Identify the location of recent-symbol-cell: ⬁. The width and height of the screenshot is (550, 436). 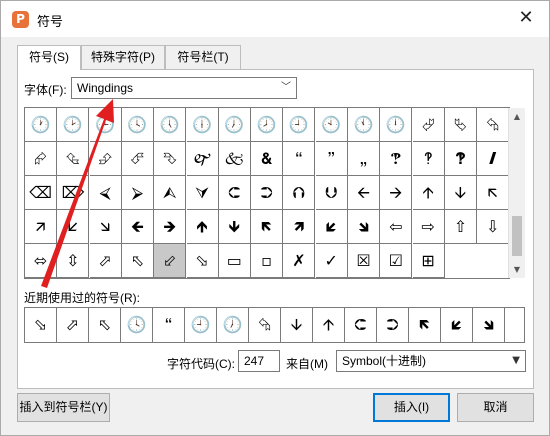
(105, 325).